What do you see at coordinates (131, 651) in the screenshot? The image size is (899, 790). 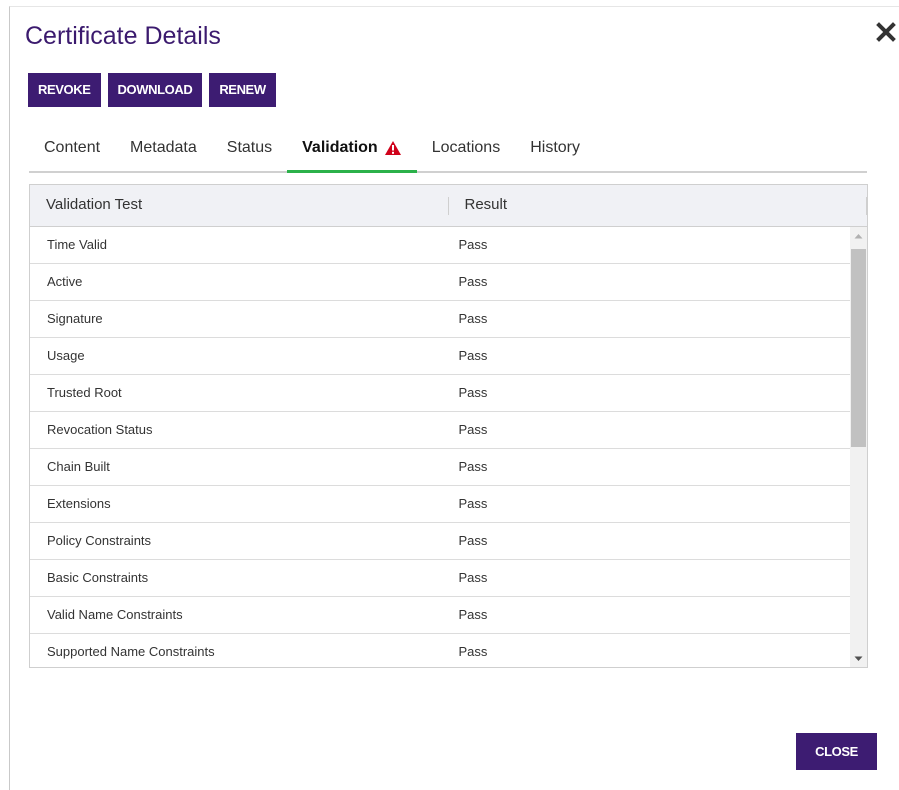 I see `cell-test: Supported Name Constraints` at bounding box center [131, 651].